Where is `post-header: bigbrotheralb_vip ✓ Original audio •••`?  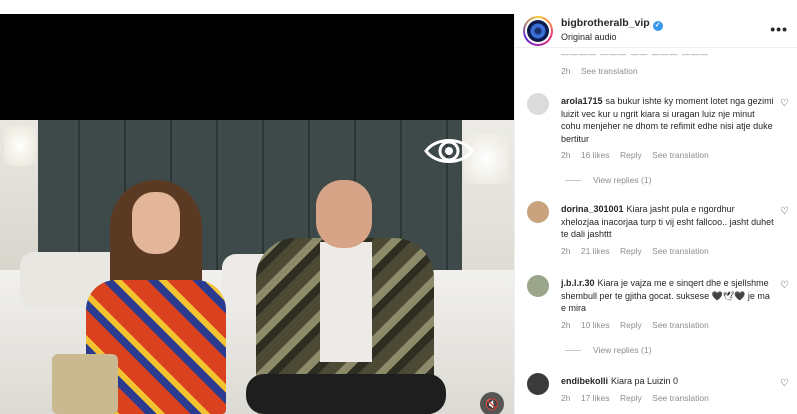
post-header: bigbrotheralb_vip ✓ Original audio ••• is located at coordinates (656, 31).